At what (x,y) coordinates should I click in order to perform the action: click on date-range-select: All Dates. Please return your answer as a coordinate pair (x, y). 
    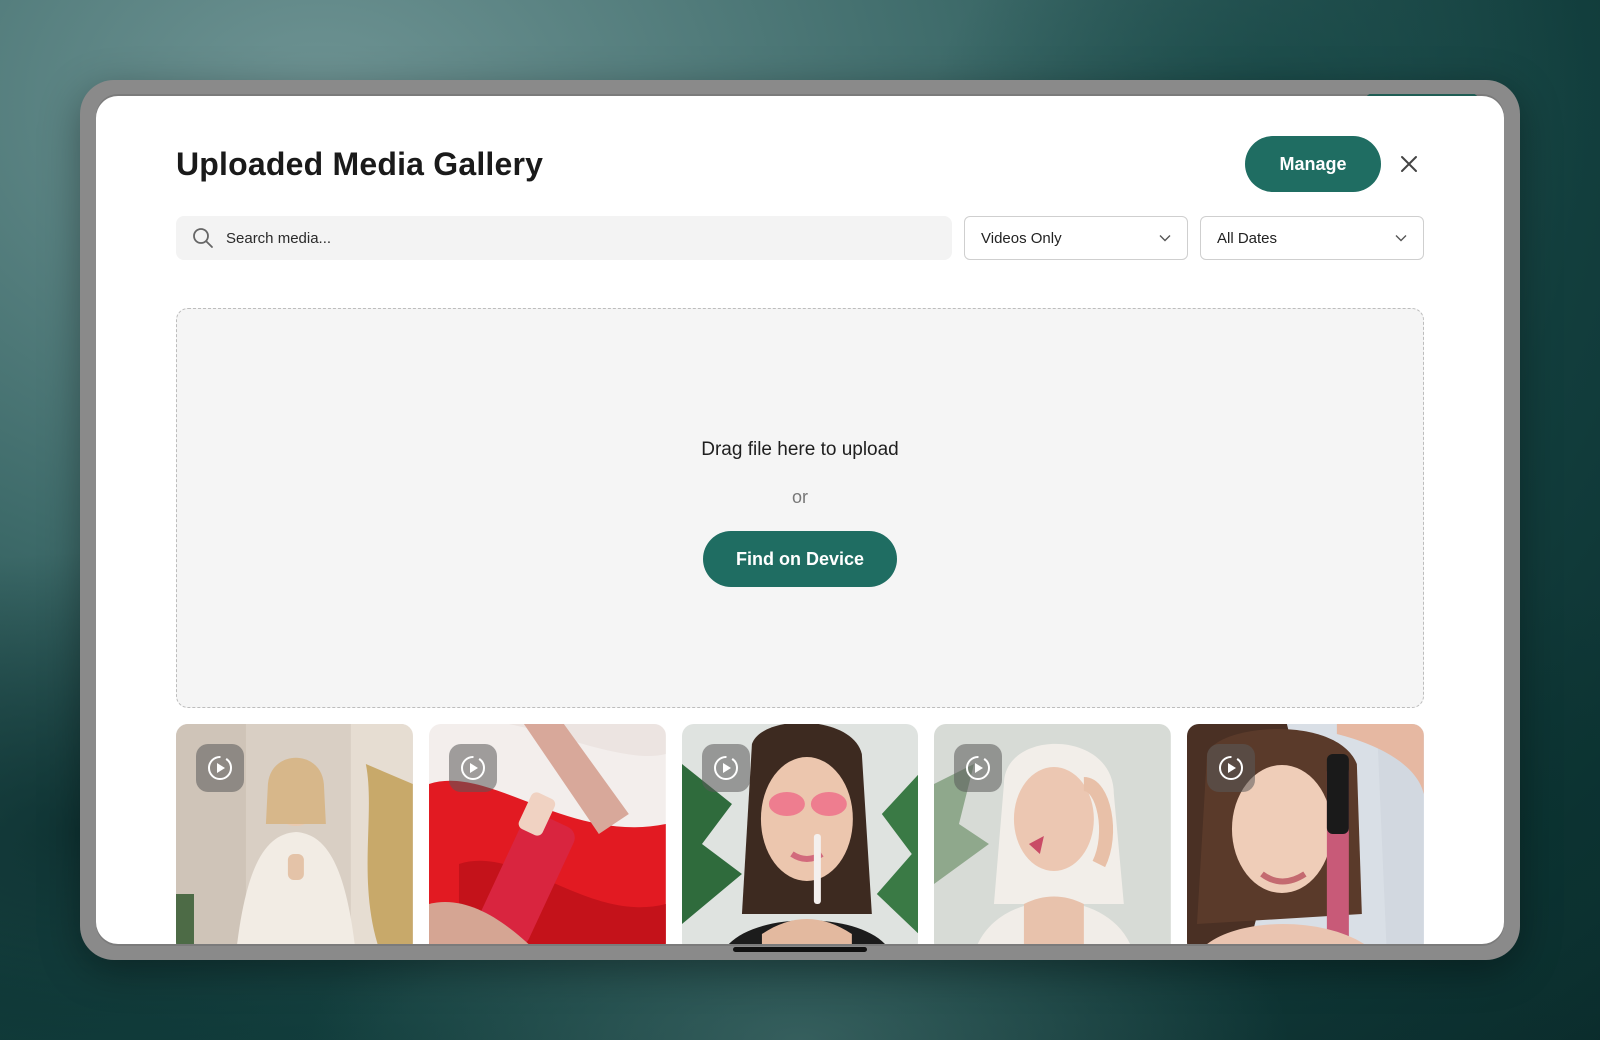
    Looking at the image, I should click on (1312, 238).